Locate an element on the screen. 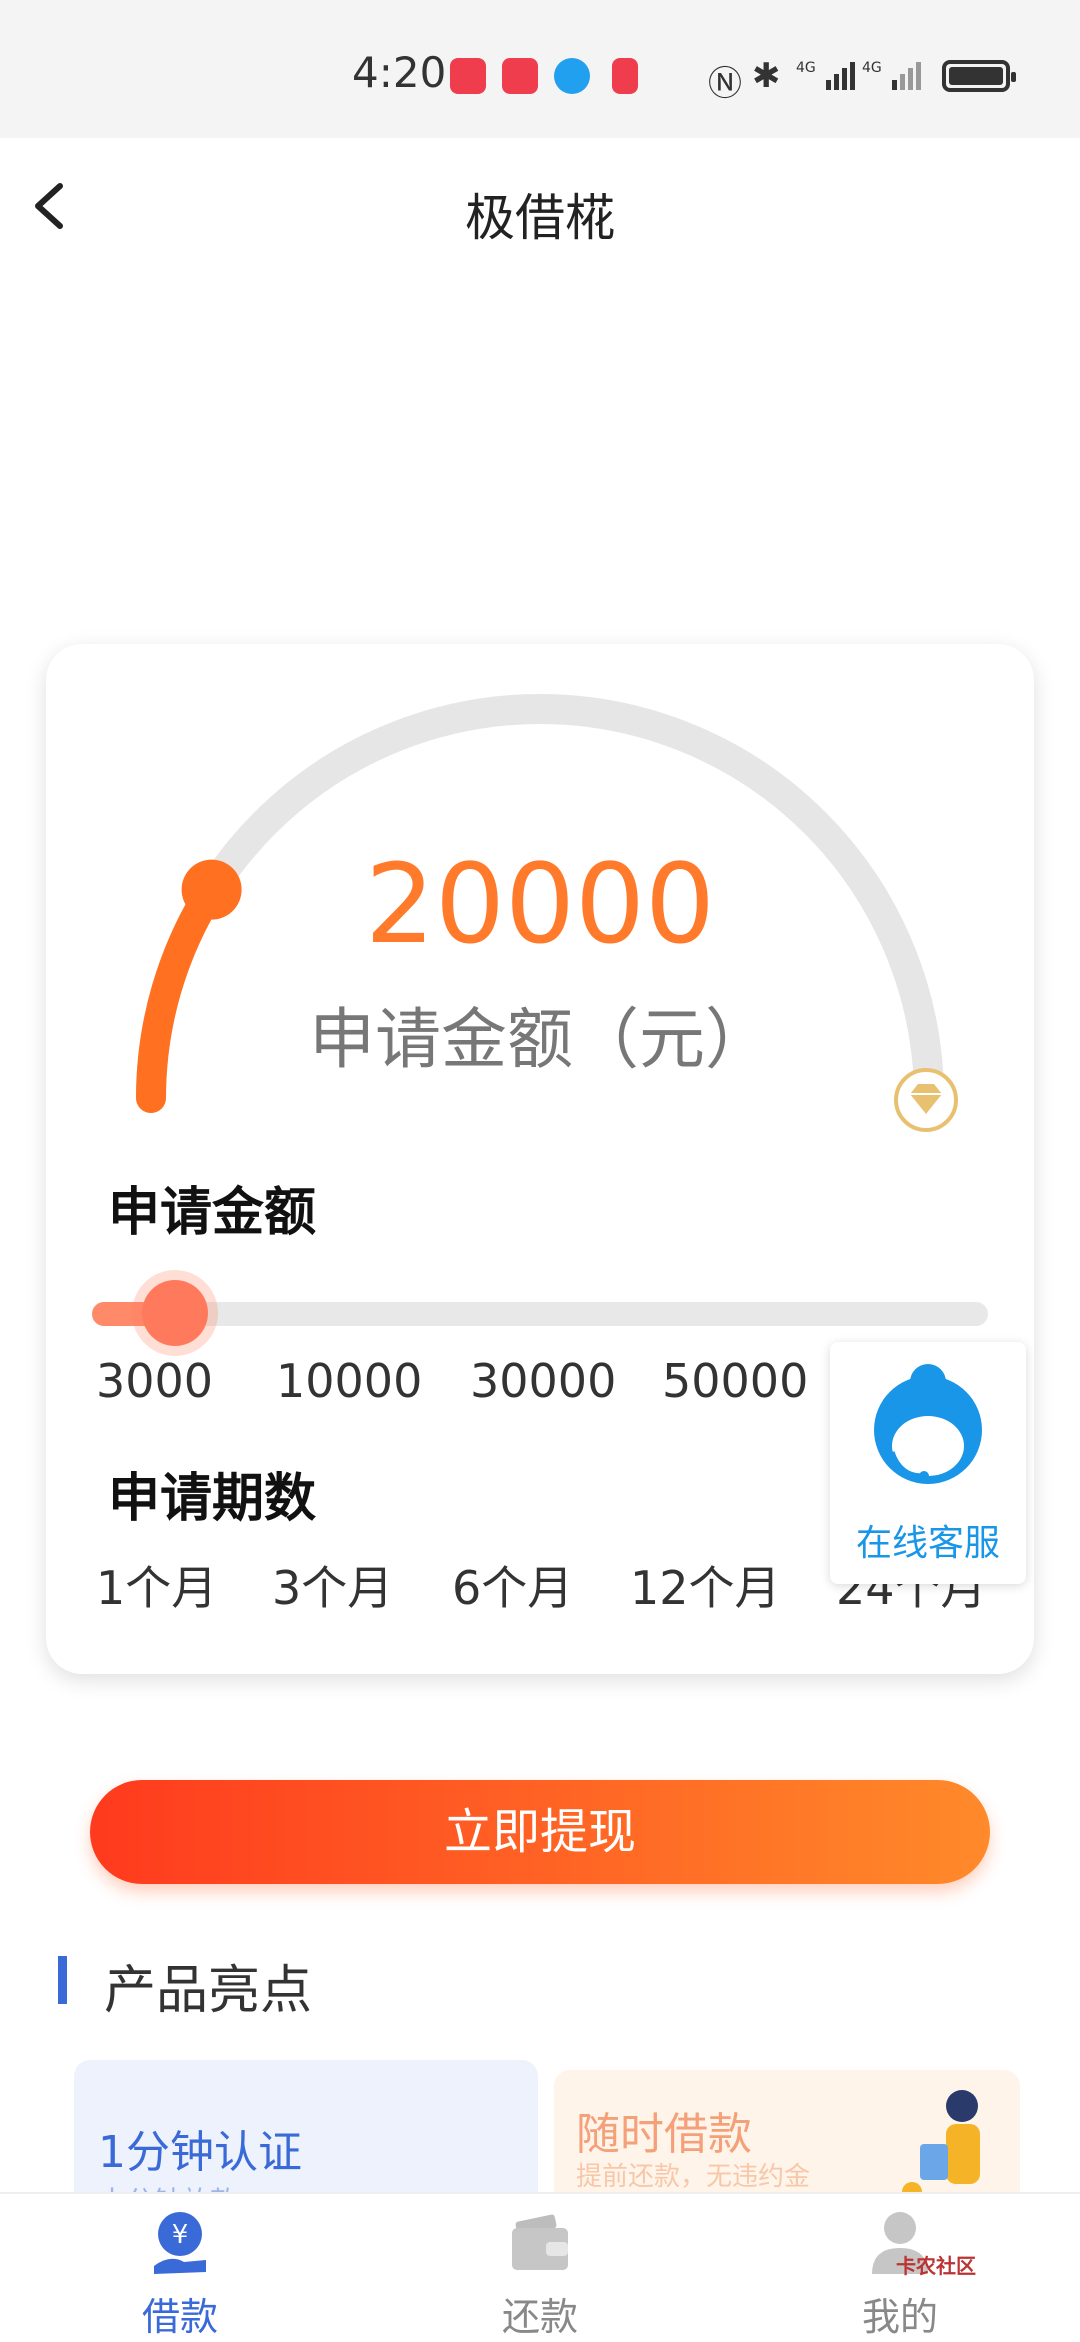 The image size is (1080, 2342). online-service-button: 在线客服 is located at coordinates (928, 1463).